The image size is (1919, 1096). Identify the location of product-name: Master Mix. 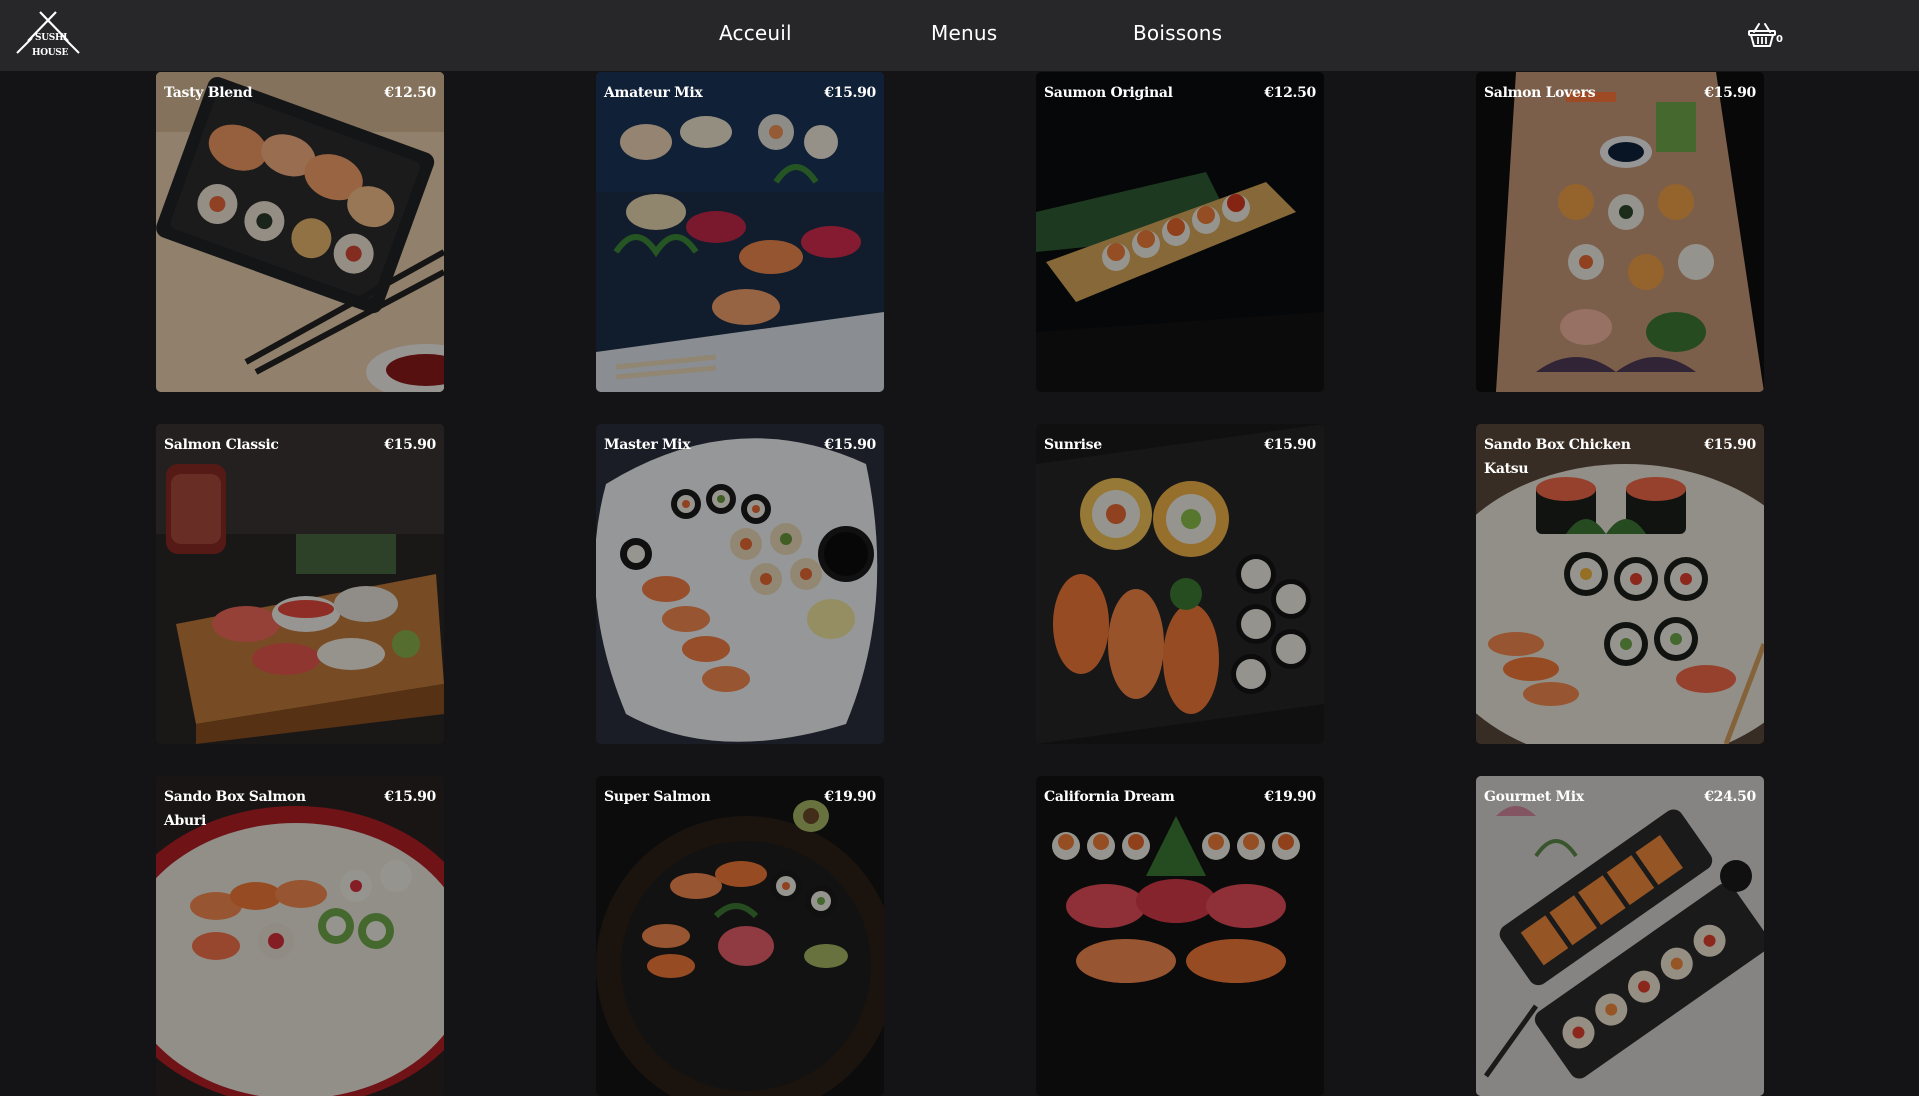
(647, 445).